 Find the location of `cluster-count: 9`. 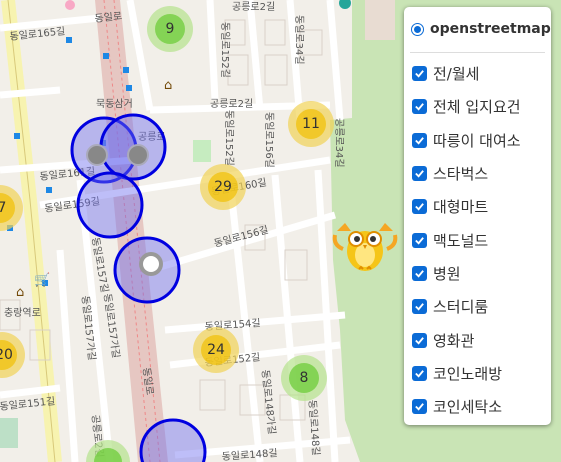

cluster-count: 9 is located at coordinates (170, 29).